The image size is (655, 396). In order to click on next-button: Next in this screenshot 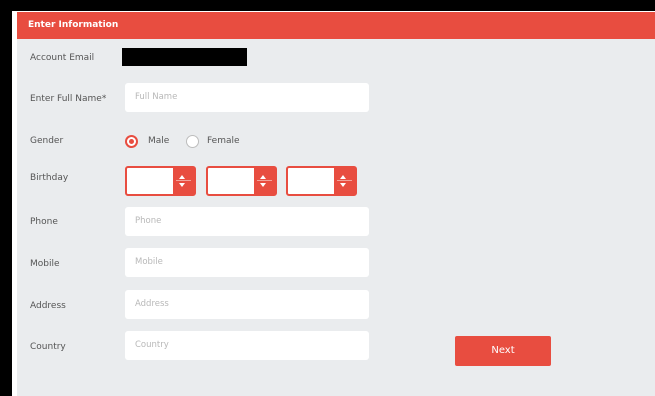, I will do `click(503, 351)`.